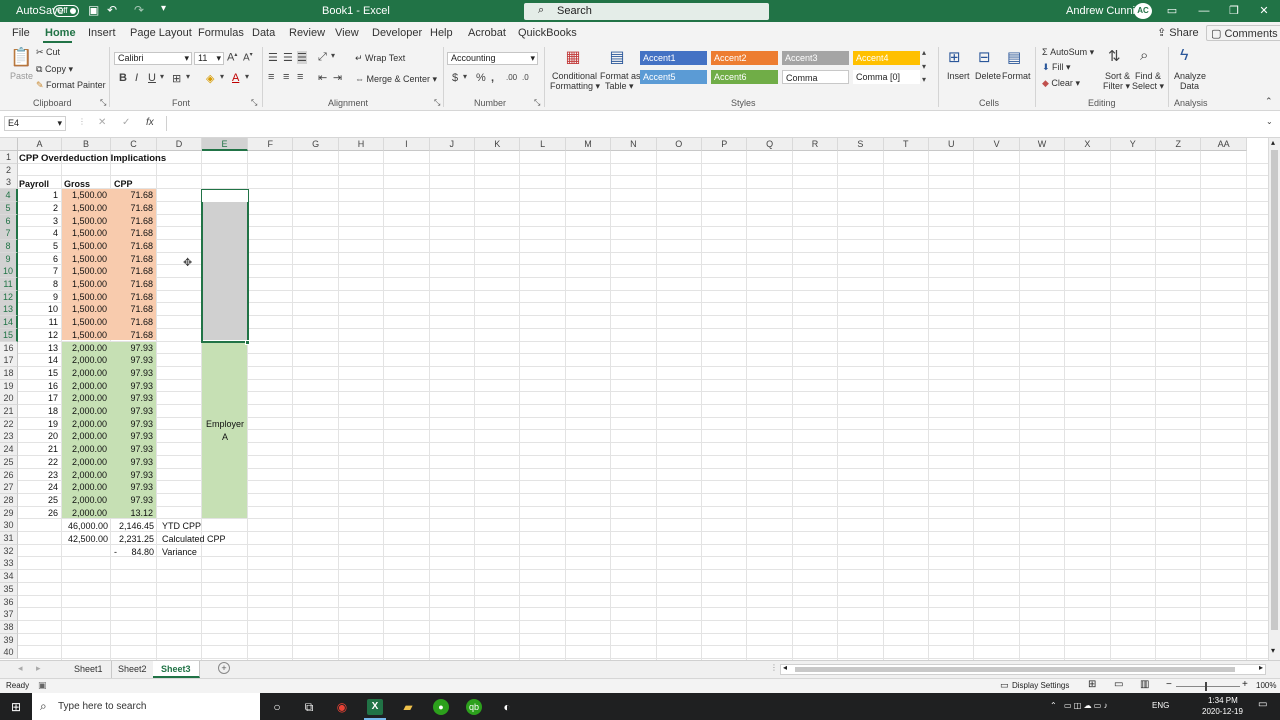 The height and width of the screenshot is (720, 1280). What do you see at coordinates (9, 627) in the screenshot?
I see `row-header-38: 38` at bounding box center [9, 627].